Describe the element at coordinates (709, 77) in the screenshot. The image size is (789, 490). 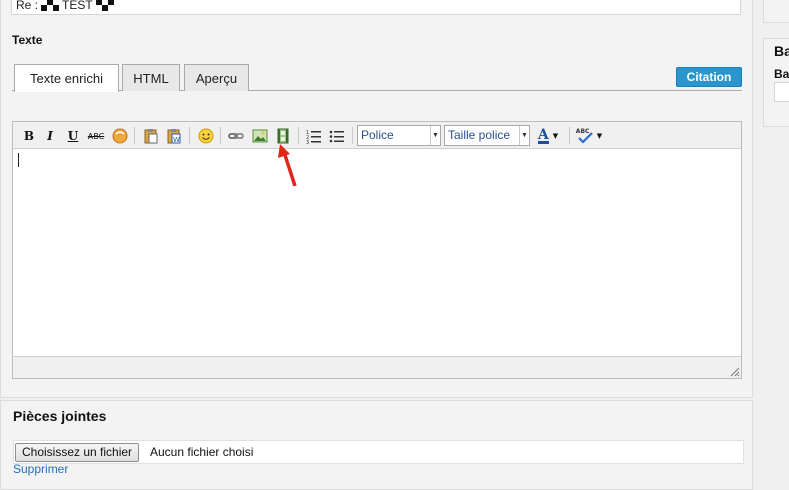
I see `citation-button: Citation` at that location.